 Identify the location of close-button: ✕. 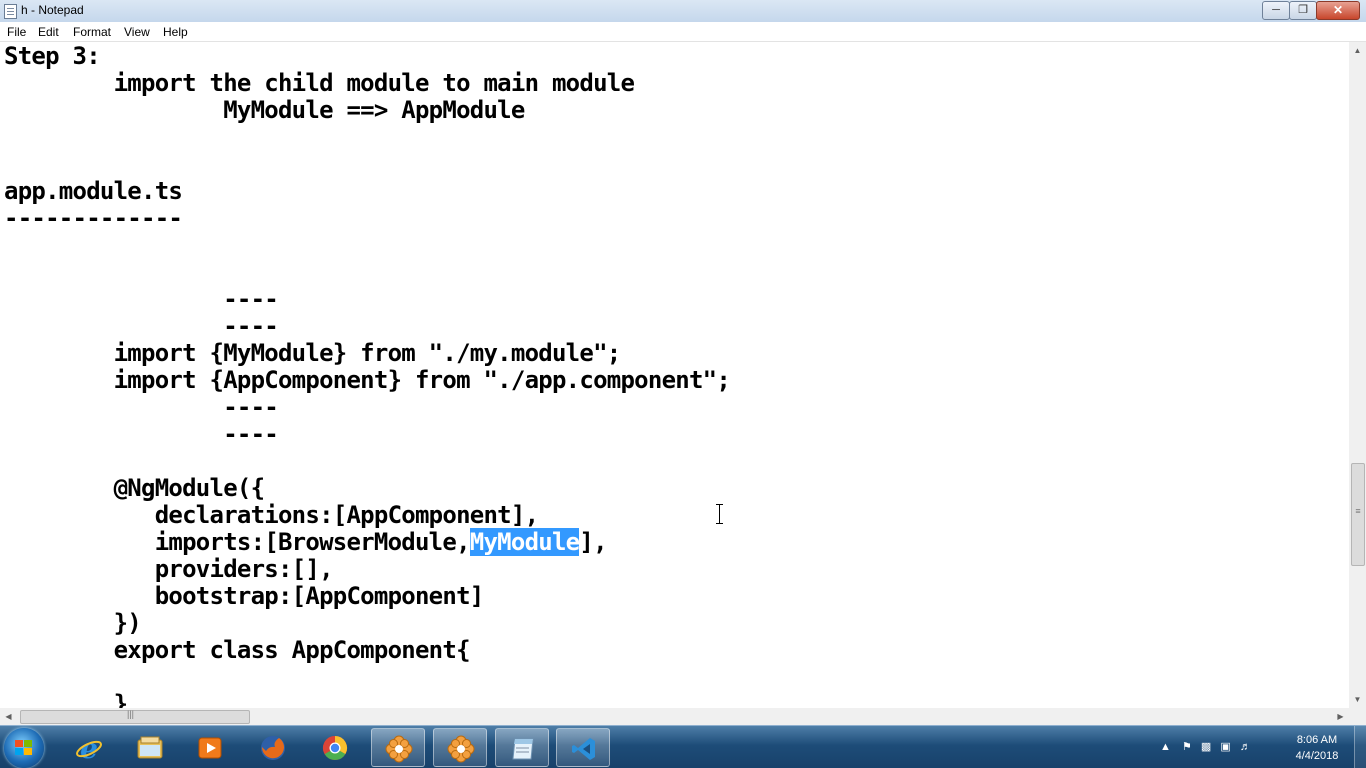
(1338, 10).